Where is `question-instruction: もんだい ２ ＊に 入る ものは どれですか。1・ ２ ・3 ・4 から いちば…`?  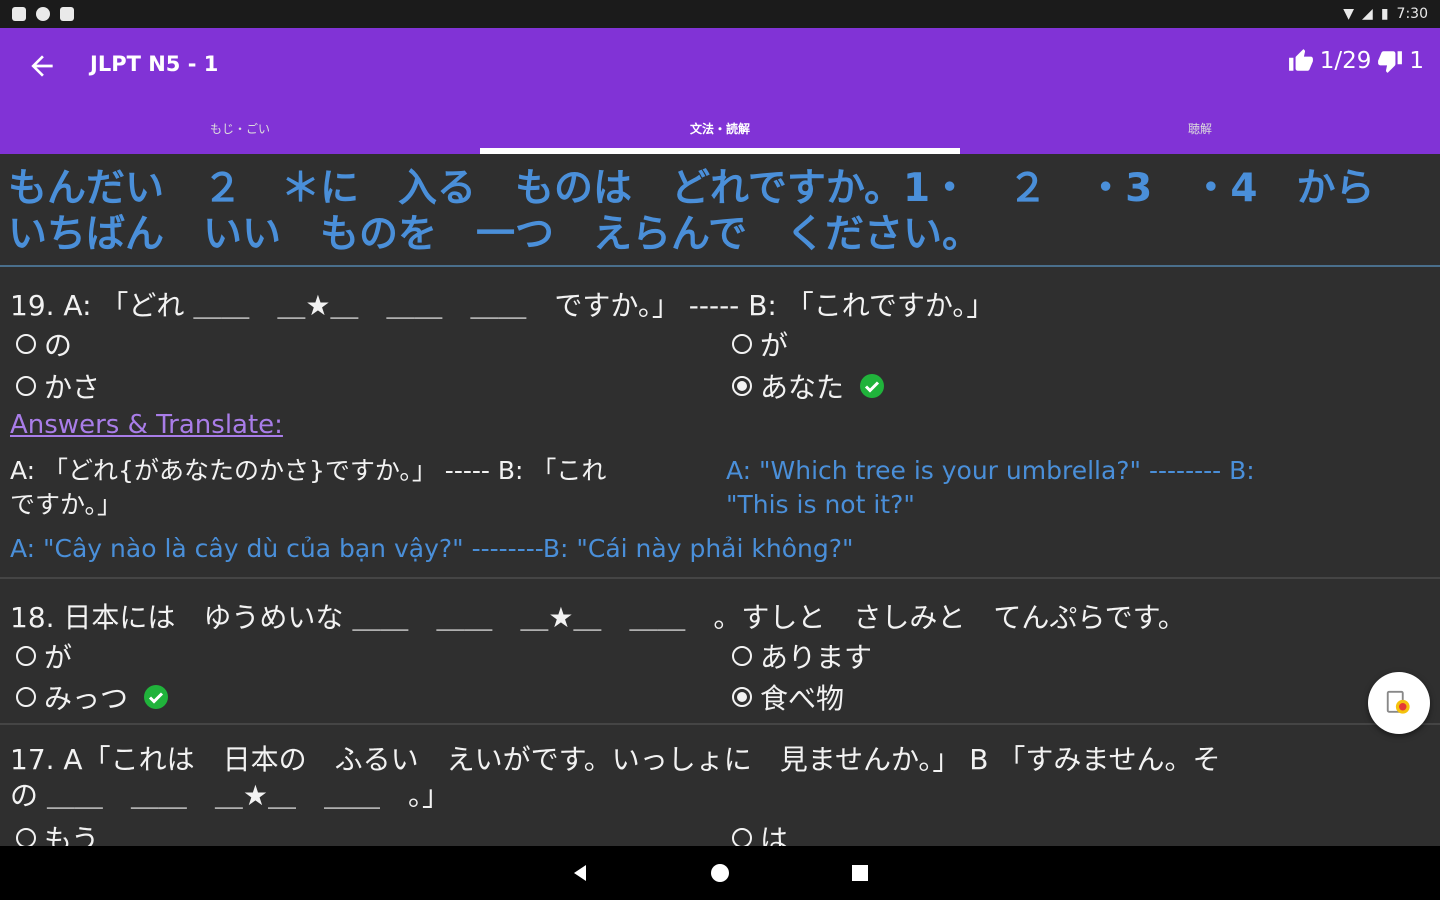 question-instruction: もんだい ２ ＊に 入る ものは どれですか。1・ ２ ・3 ・4 から いちば… is located at coordinates (711, 211).